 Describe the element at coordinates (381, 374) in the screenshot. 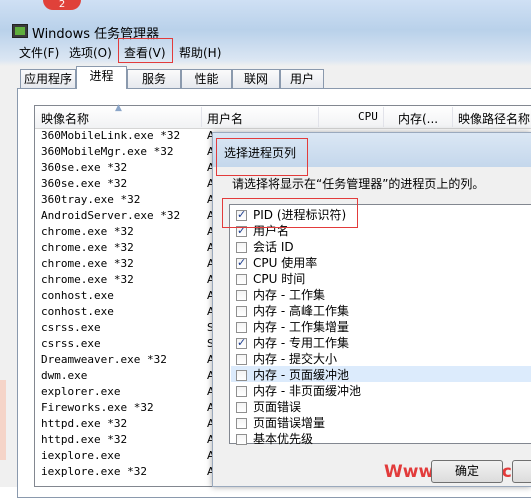

I see `column-option: 内存 - 页面缓冲池` at that location.